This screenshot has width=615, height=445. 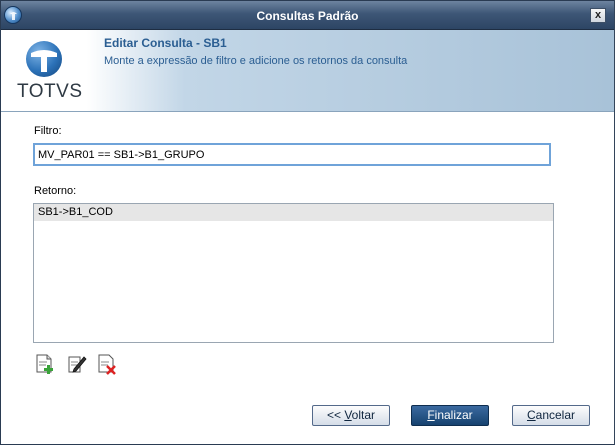 I want to click on back-button: << Voltar, so click(x=351, y=415).